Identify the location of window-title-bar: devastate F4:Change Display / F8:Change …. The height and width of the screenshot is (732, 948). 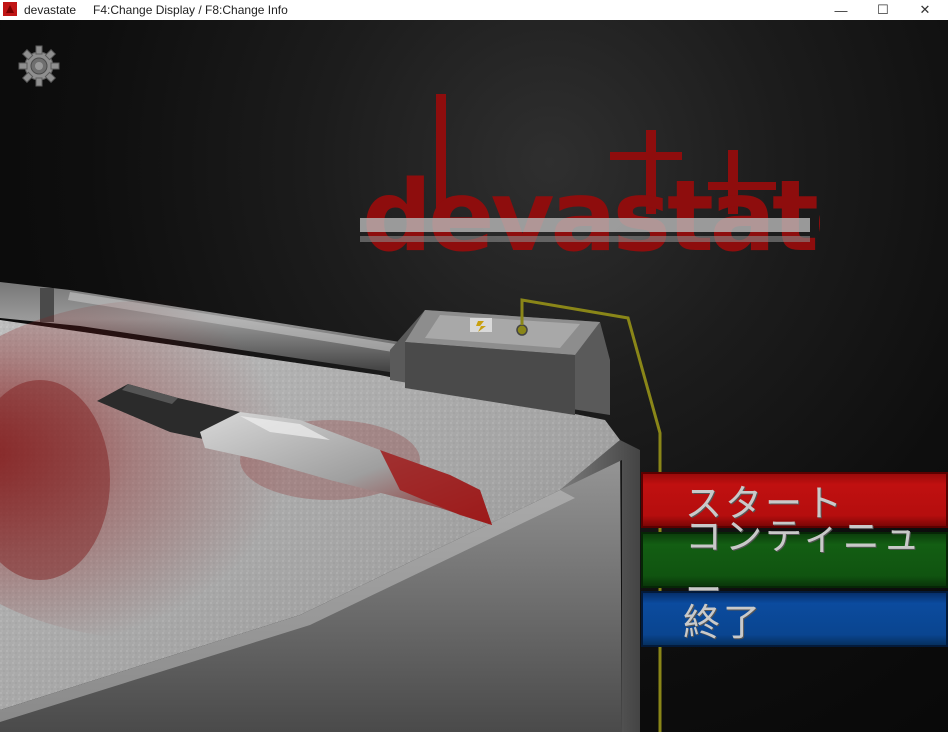
(474, 10).